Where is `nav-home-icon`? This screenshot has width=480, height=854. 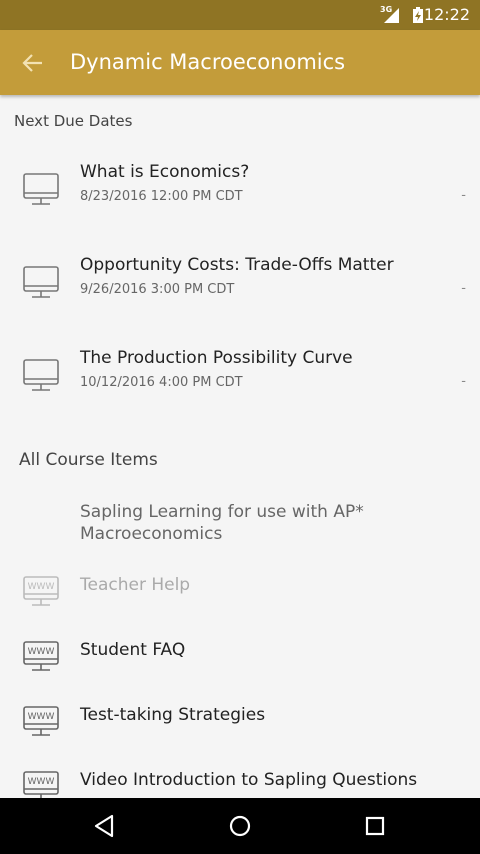 nav-home-icon is located at coordinates (240, 826).